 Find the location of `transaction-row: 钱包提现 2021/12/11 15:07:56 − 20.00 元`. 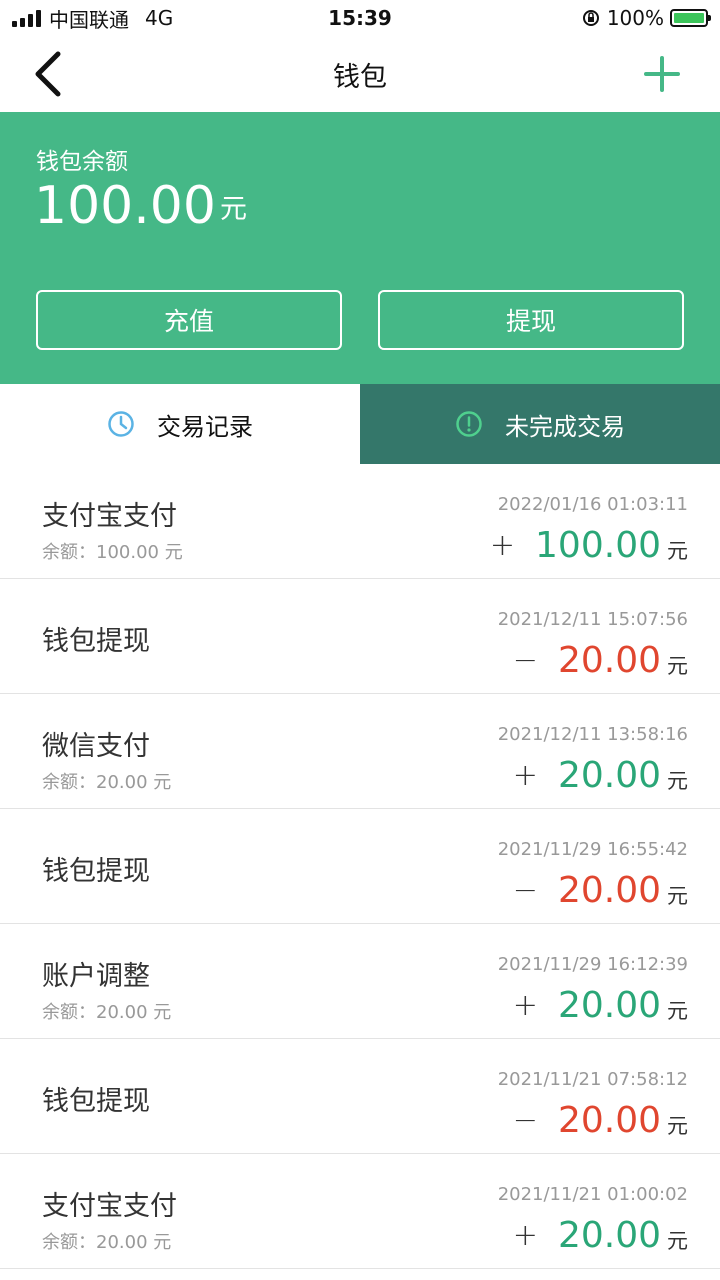

transaction-row: 钱包提现 2021/12/11 15:07:56 − 20.00 元 is located at coordinates (360, 636).